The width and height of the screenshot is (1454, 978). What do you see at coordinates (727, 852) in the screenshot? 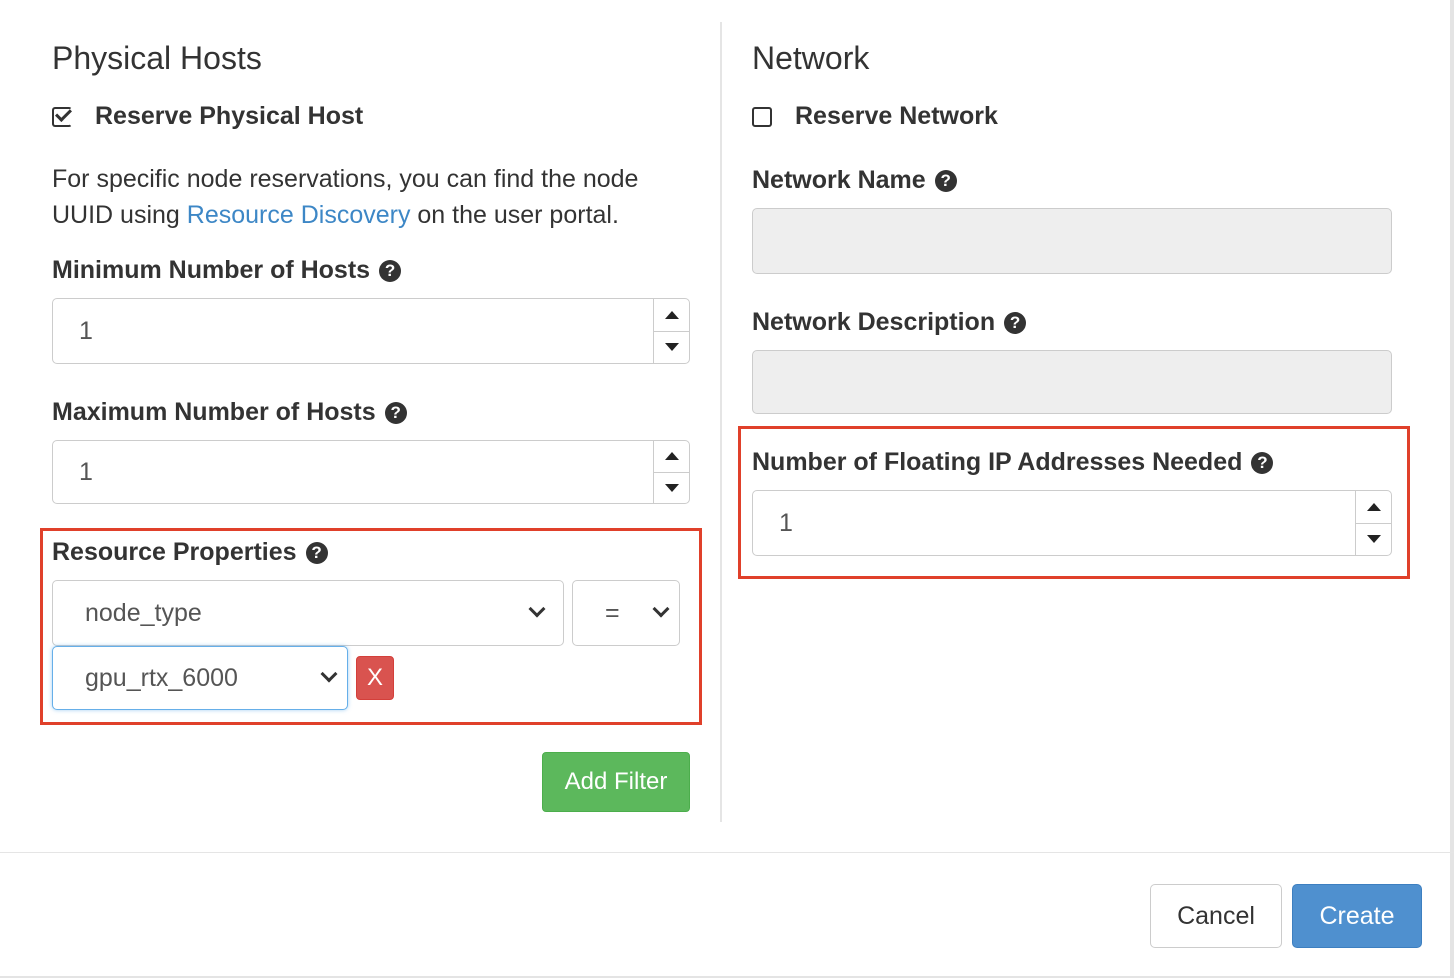
I see `footer-divider` at bounding box center [727, 852].